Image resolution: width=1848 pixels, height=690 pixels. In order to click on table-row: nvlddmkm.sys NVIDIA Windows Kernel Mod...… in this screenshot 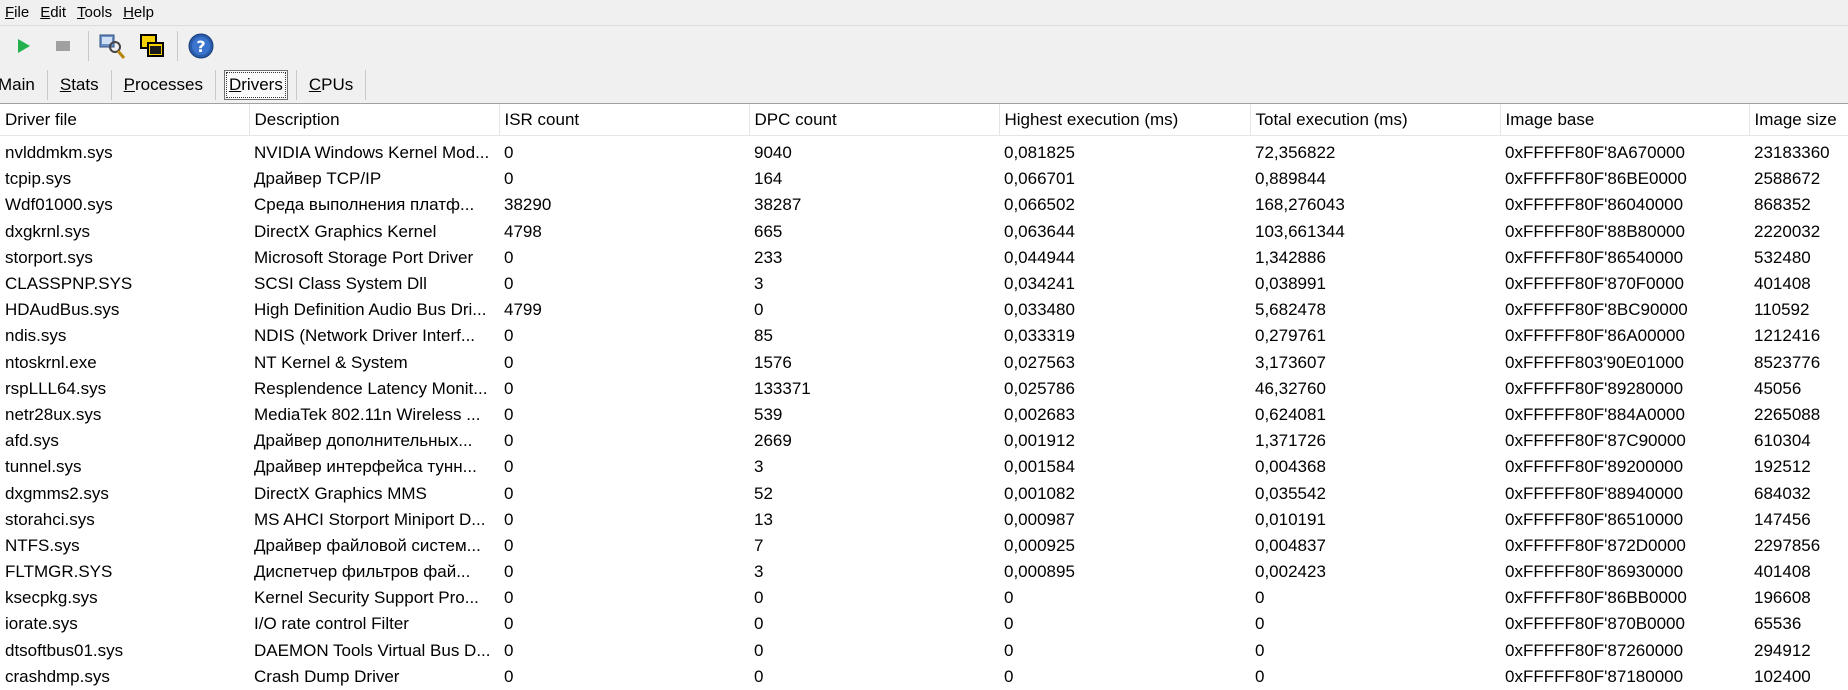, I will do `click(924, 151)`.